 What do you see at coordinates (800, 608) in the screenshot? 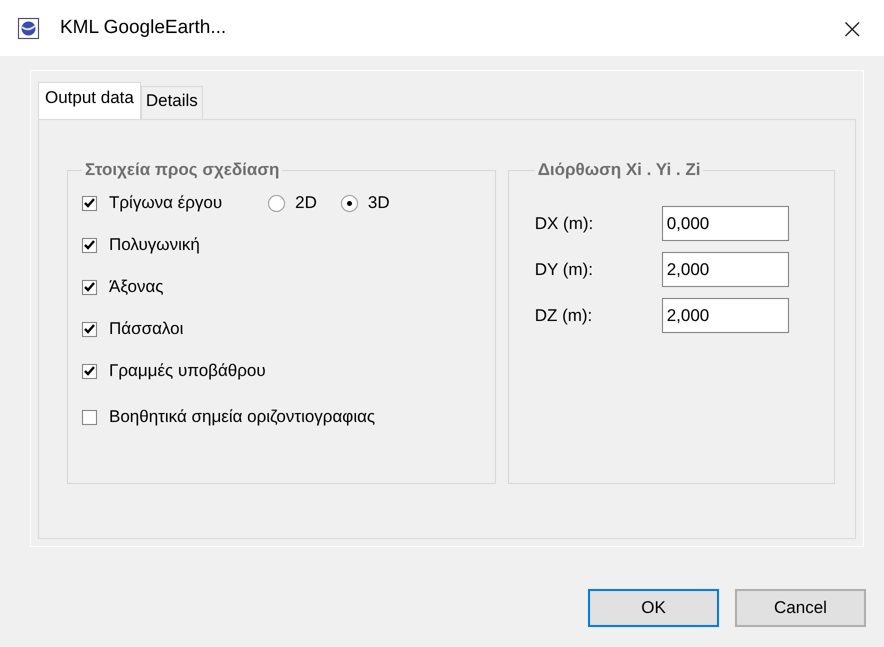
I see `dialog-button: Cancel` at bounding box center [800, 608].